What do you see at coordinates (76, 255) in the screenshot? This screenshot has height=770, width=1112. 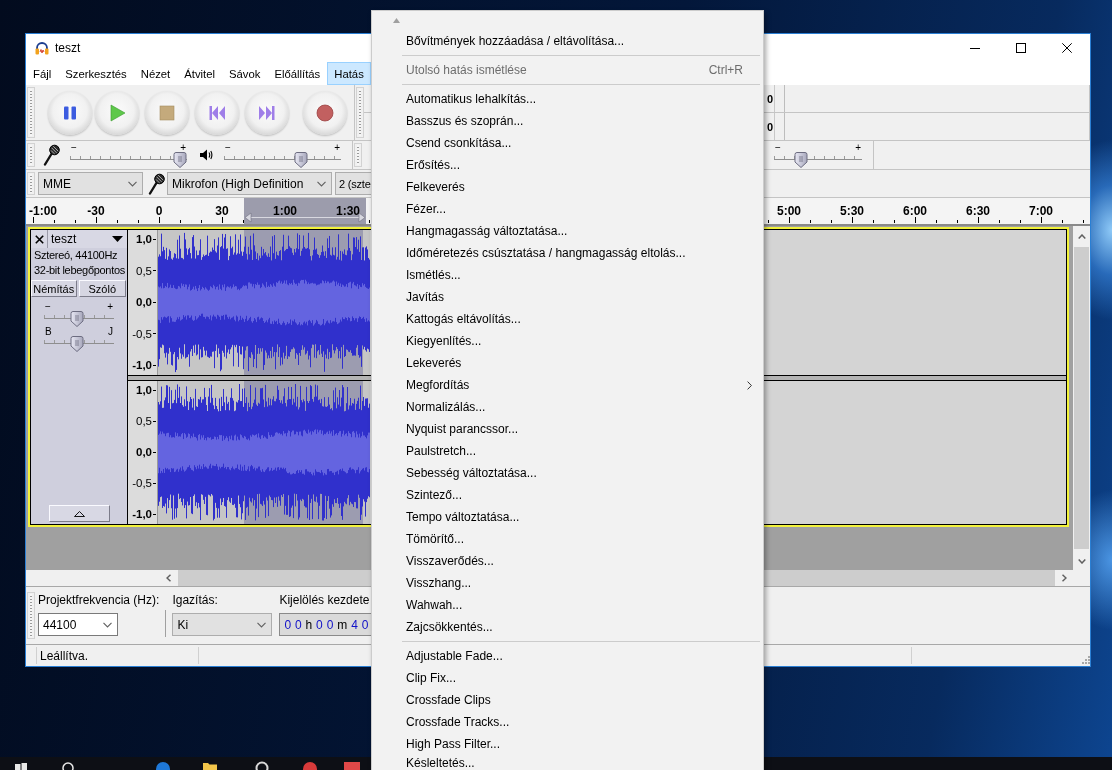 I see `track-info-text: Sztereó, 44100Hz` at bounding box center [76, 255].